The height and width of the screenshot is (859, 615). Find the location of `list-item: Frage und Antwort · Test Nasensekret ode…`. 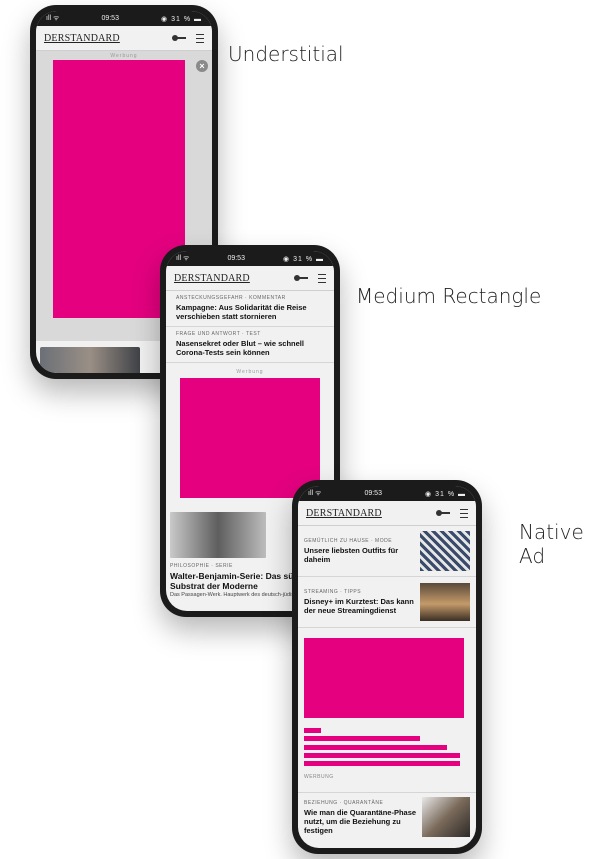

list-item: Frage und Antwort · Test Nasensekret ode… is located at coordinates (250, 345).